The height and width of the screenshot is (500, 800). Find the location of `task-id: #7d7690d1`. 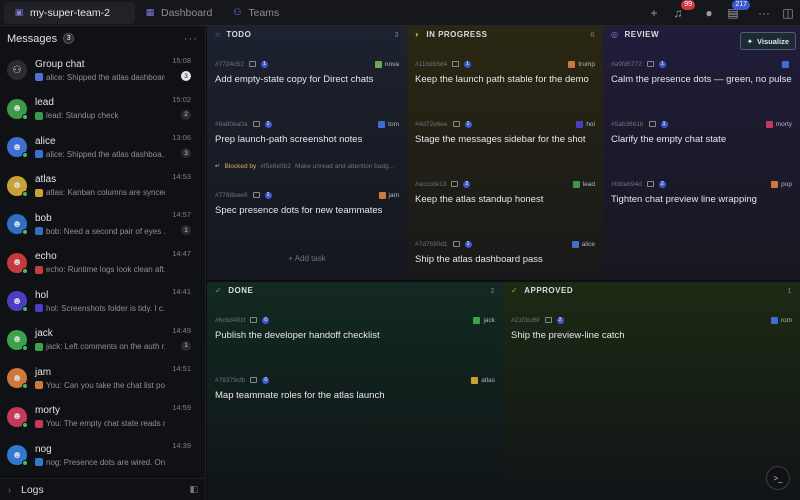

task-id: #7d7690d1 is located at coordinates (431, 244).